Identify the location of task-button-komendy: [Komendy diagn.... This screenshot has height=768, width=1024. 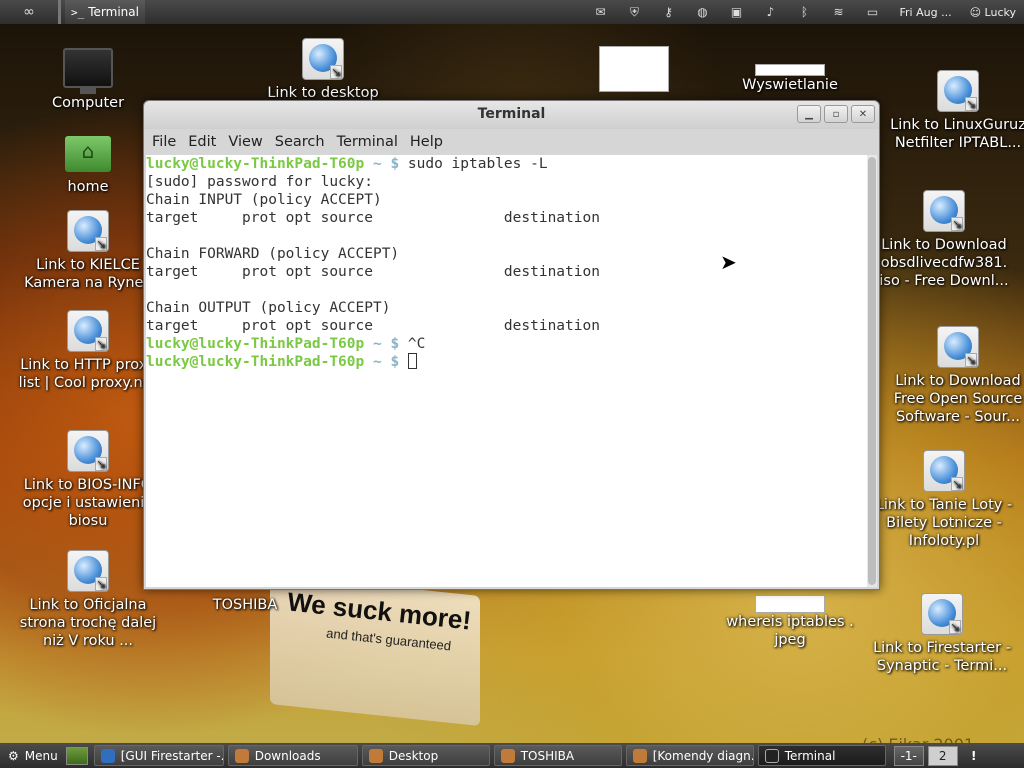
(689, 755).